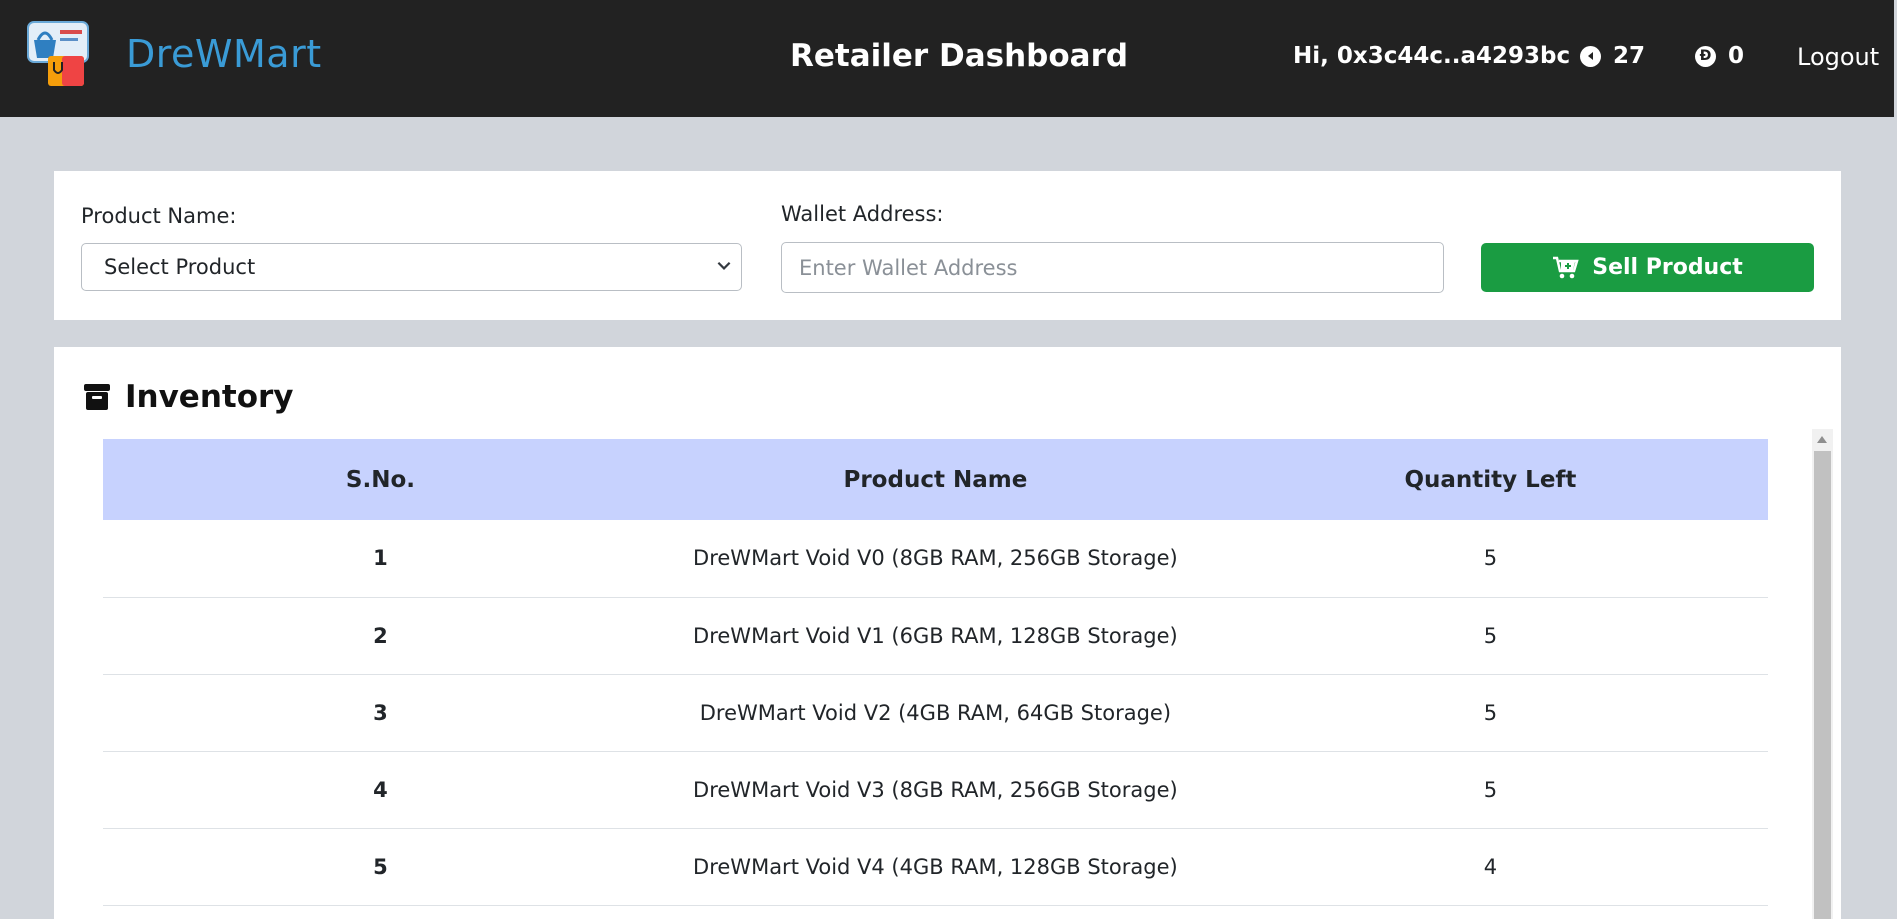 The image size is (1897, 919). What do you see at coordinates (1112, 267) in the screenshot?
I see `wallet-address-input` at bounding box center [1112, 267].